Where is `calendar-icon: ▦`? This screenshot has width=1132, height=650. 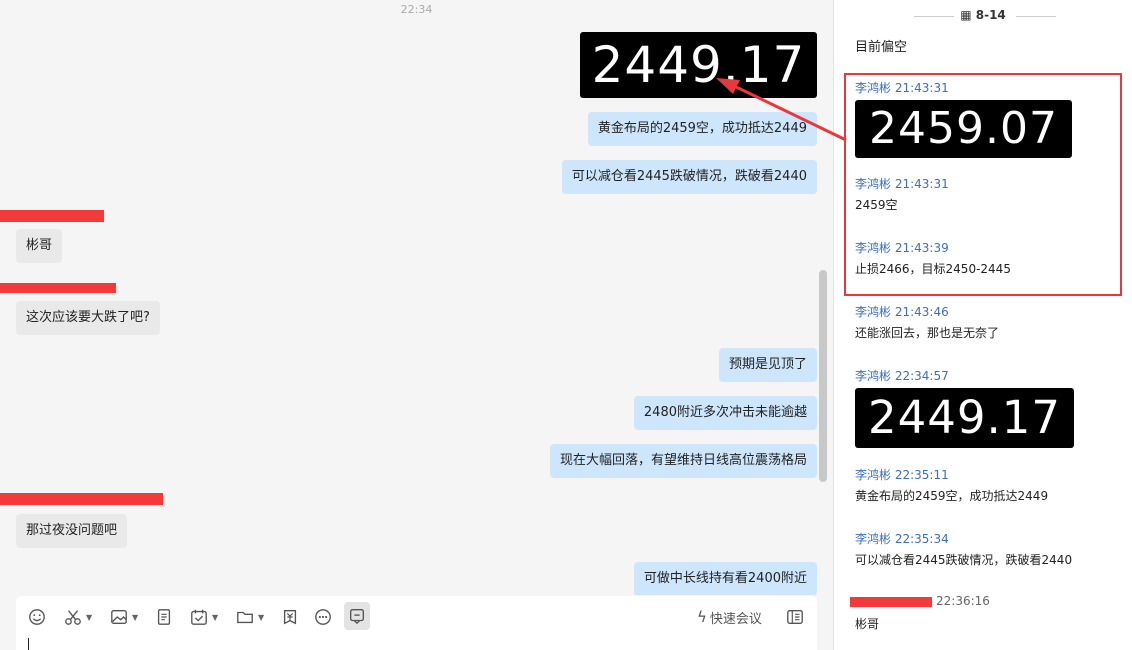
calendar-icon: ▦ is located at coordinates (966, 15).